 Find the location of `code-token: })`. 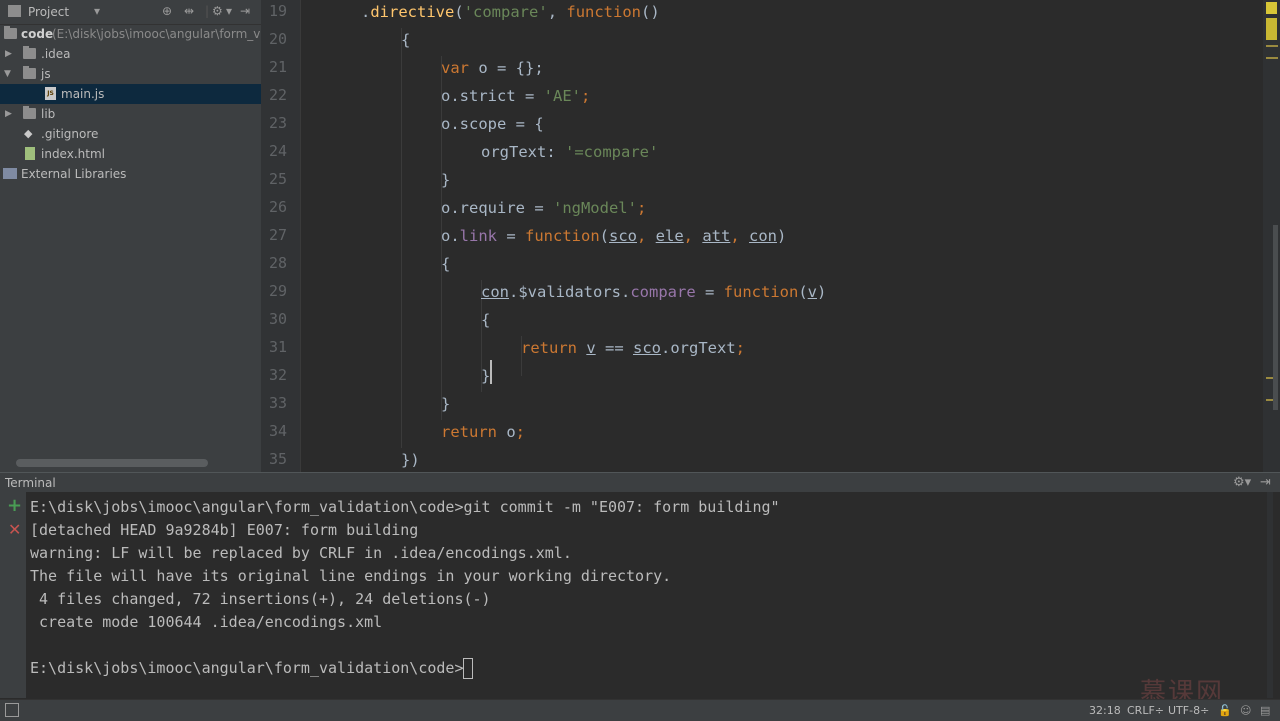

code-token: }) is located at coordinates (410, 460).